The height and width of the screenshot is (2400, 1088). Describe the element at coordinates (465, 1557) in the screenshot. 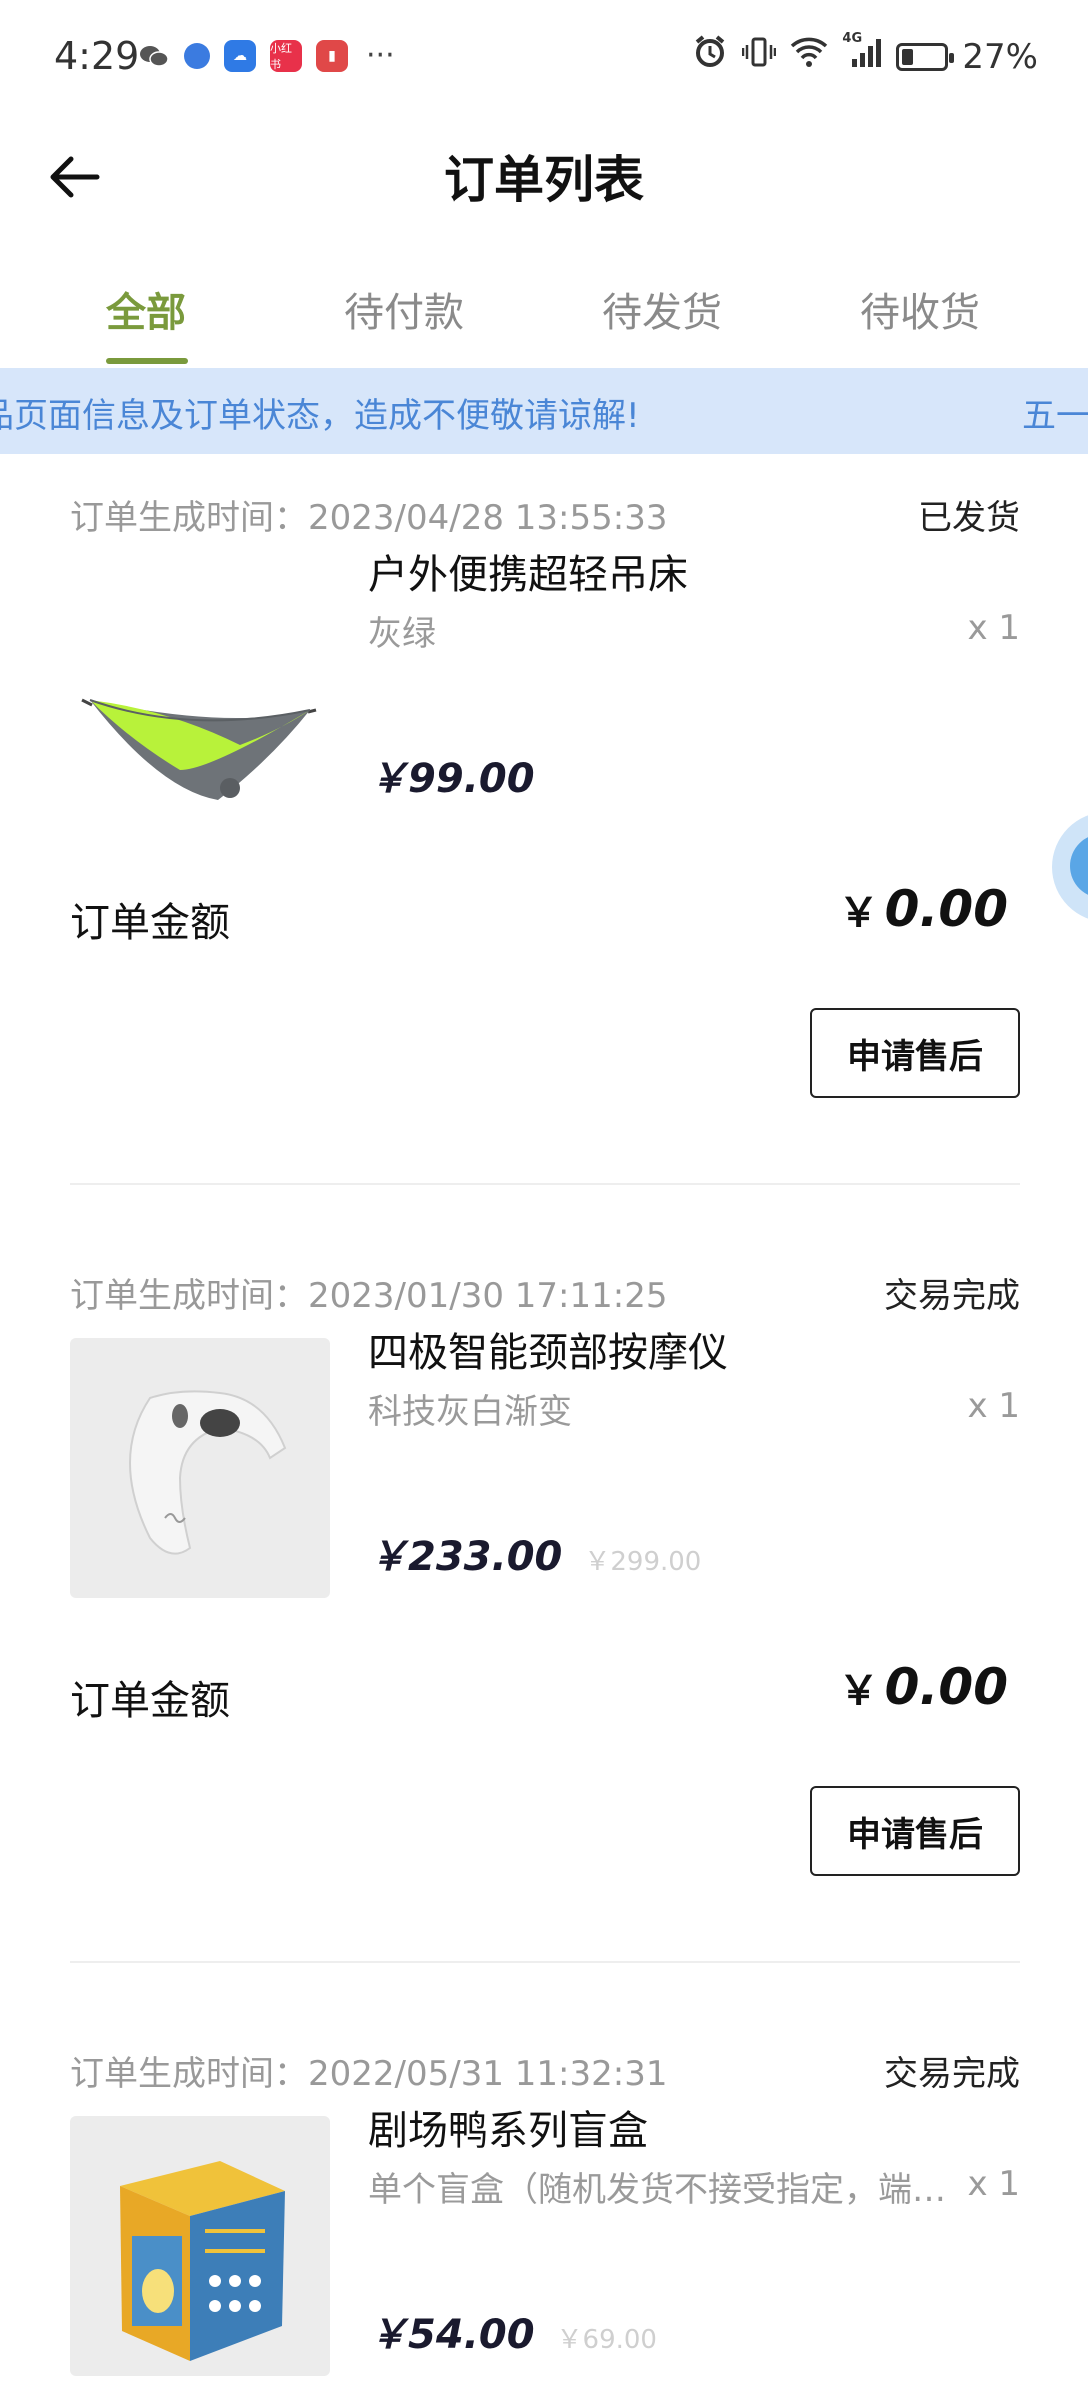

I see `product-price: ￥233.00` at that location.